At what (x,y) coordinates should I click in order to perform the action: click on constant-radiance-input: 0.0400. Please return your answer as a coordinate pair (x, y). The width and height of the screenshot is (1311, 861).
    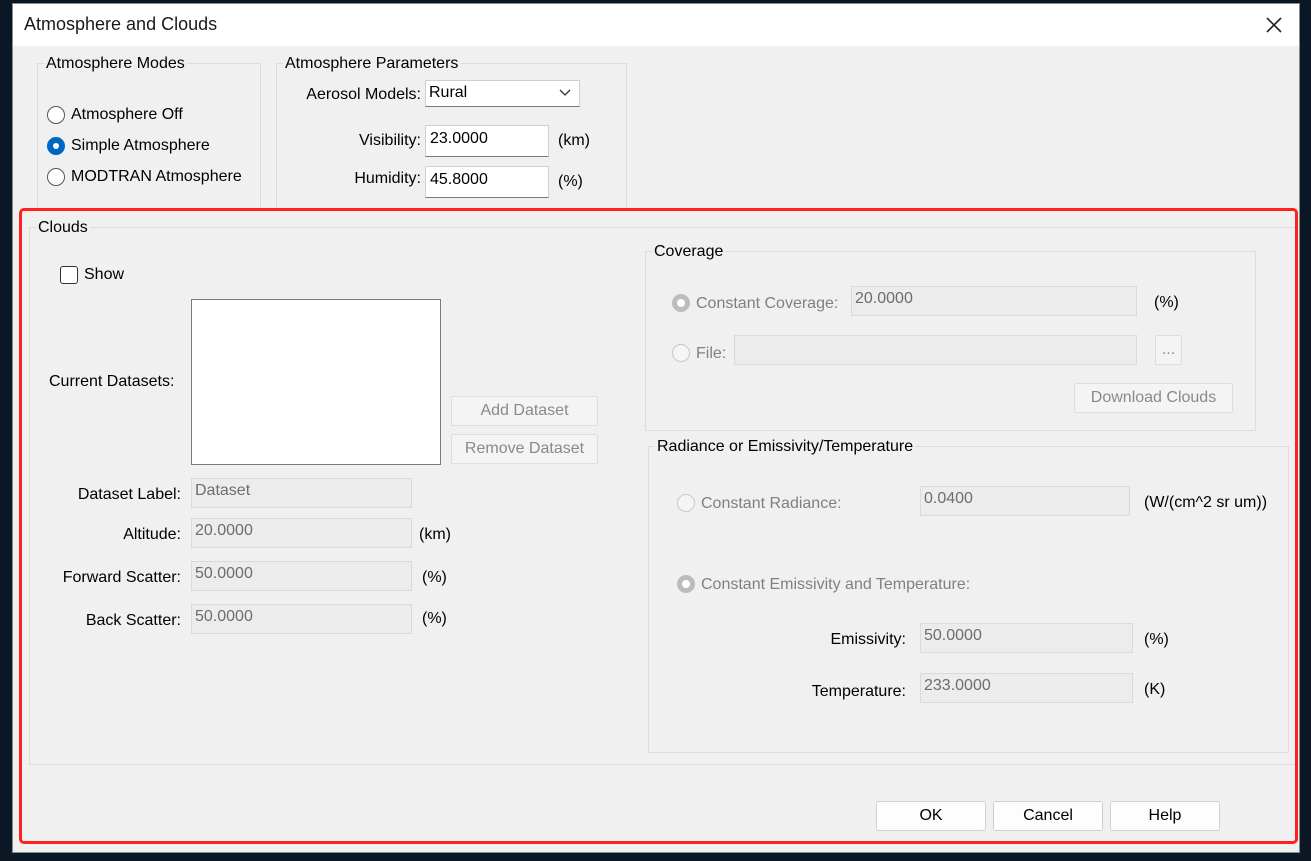
    Looking at the image, I should click on (1025, 501).